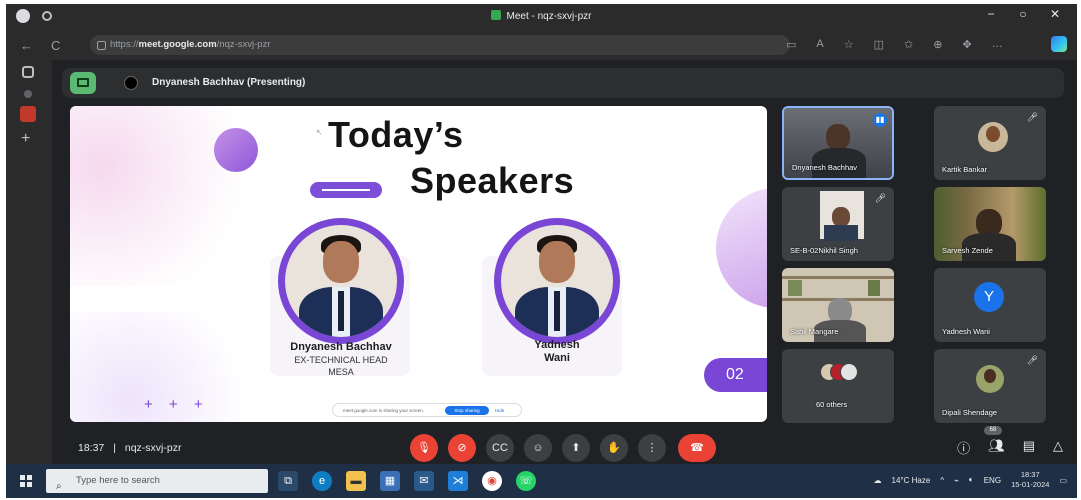 The image size is (1081, 500). Describe the element at coordinates (838, 305) in the screenshot. I see `participant-tile: Sahil Mangare` at that location.